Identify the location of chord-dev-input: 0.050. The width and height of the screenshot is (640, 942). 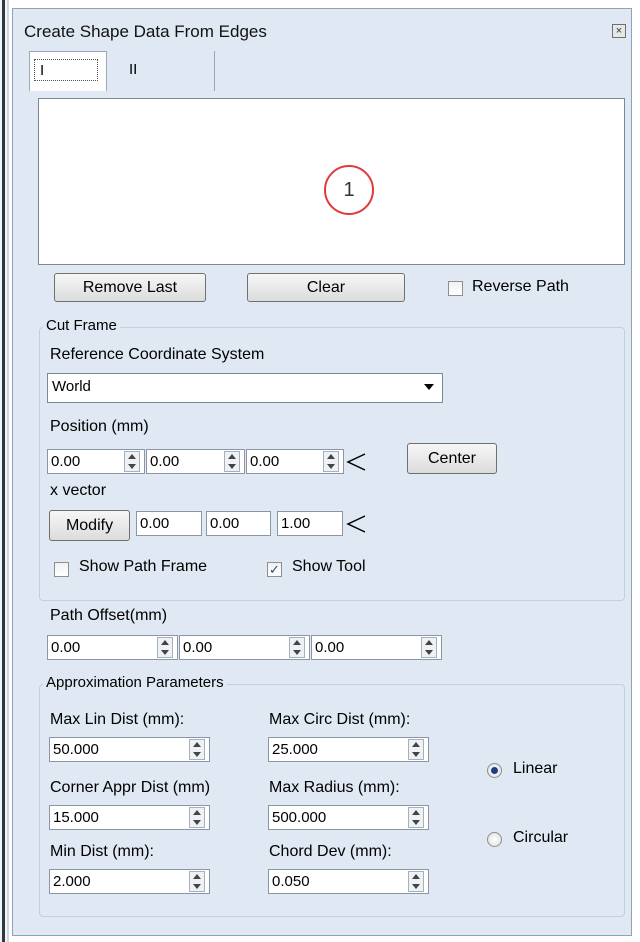
(348, 881).